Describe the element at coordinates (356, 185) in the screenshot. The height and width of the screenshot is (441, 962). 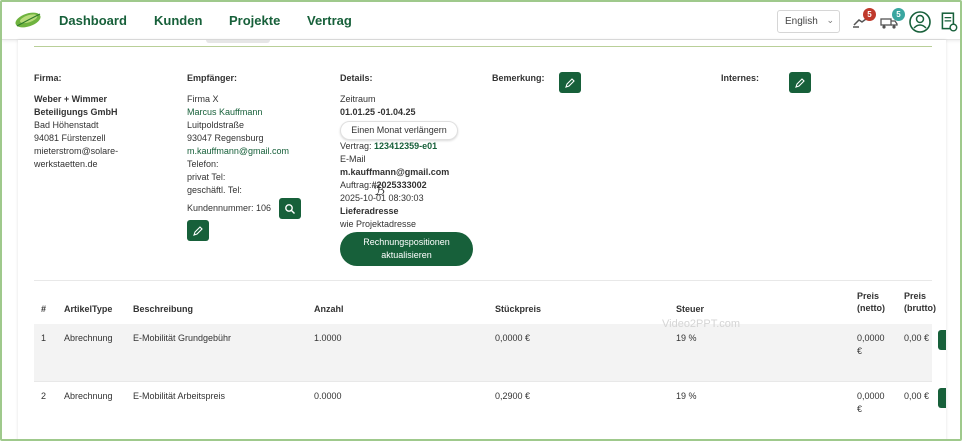
I see `auftrag-label: Auftrag:` at that location.